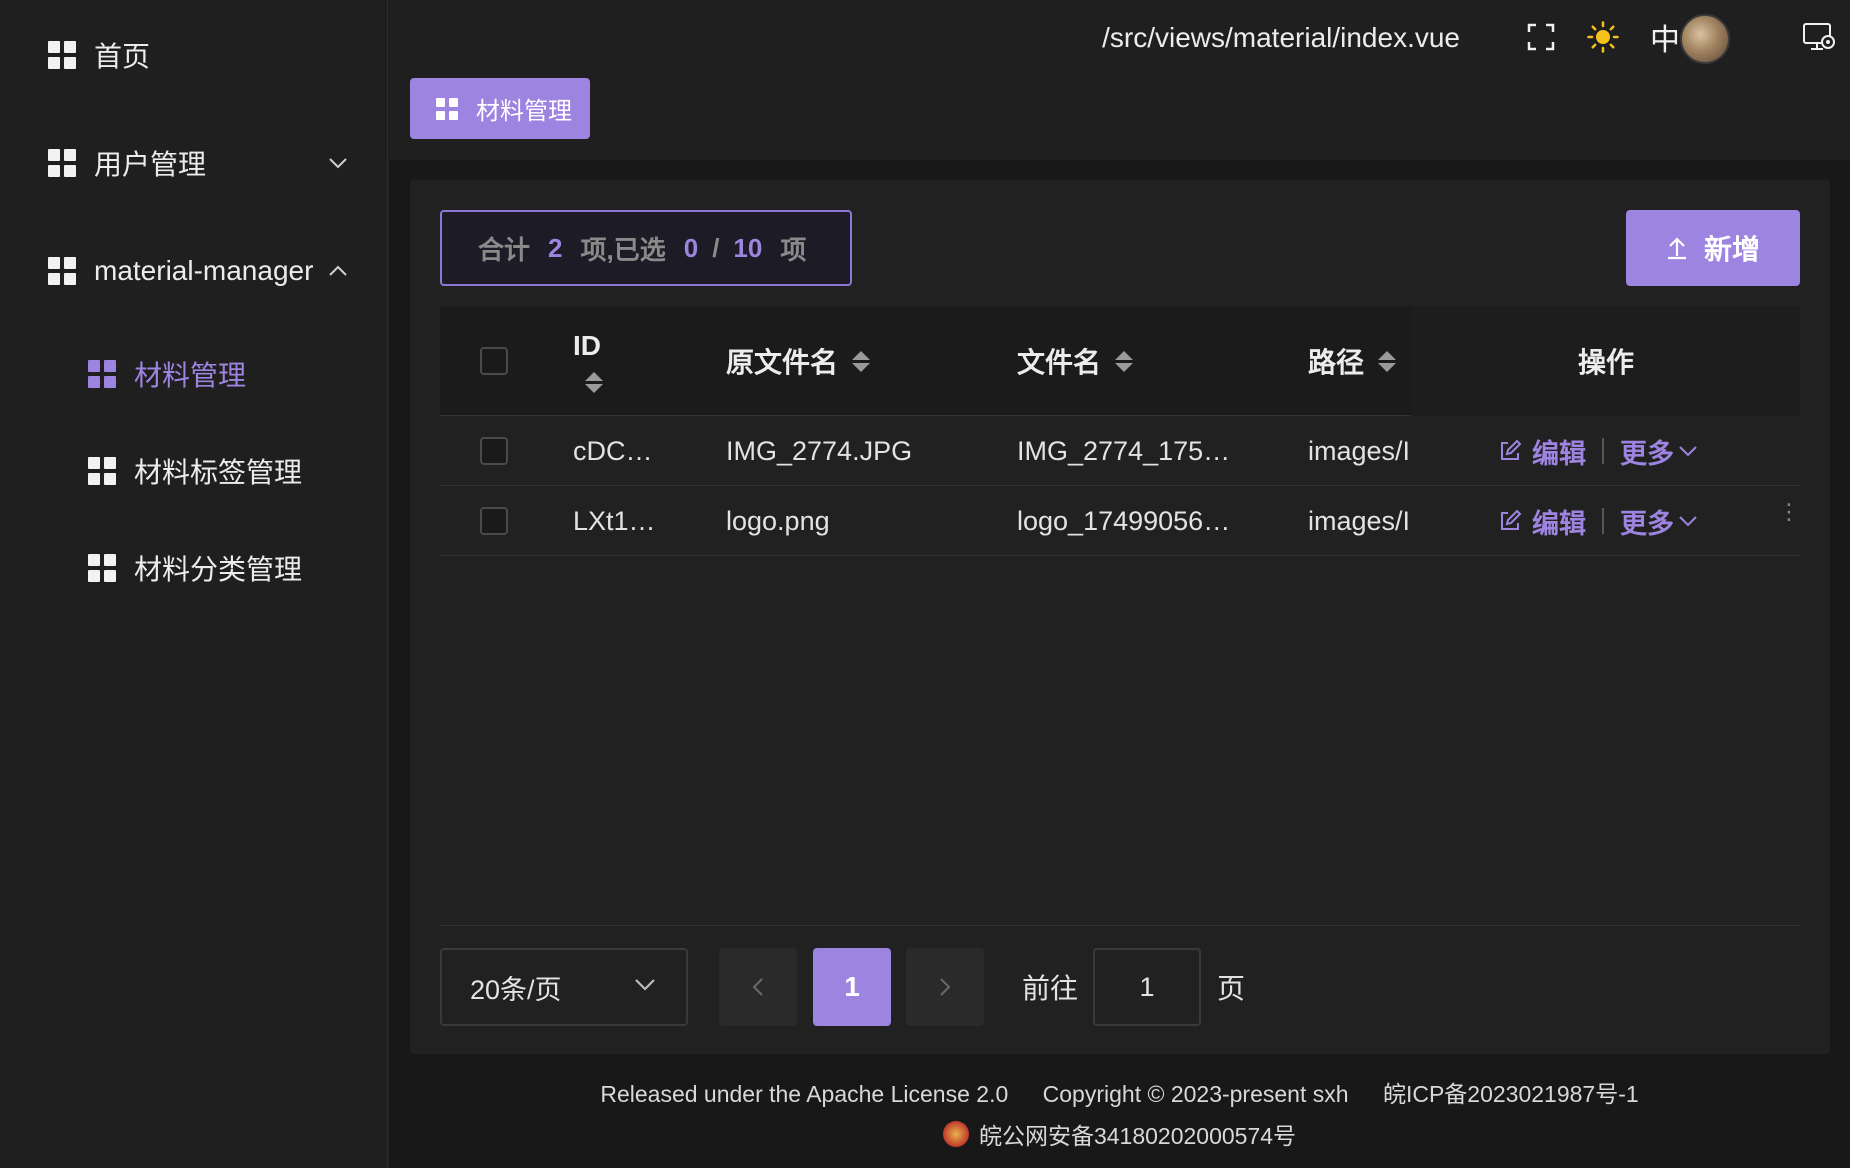 The image size is (1850, 1168). I want to click on tab-material-management: 材料管理, so click(500, 108).